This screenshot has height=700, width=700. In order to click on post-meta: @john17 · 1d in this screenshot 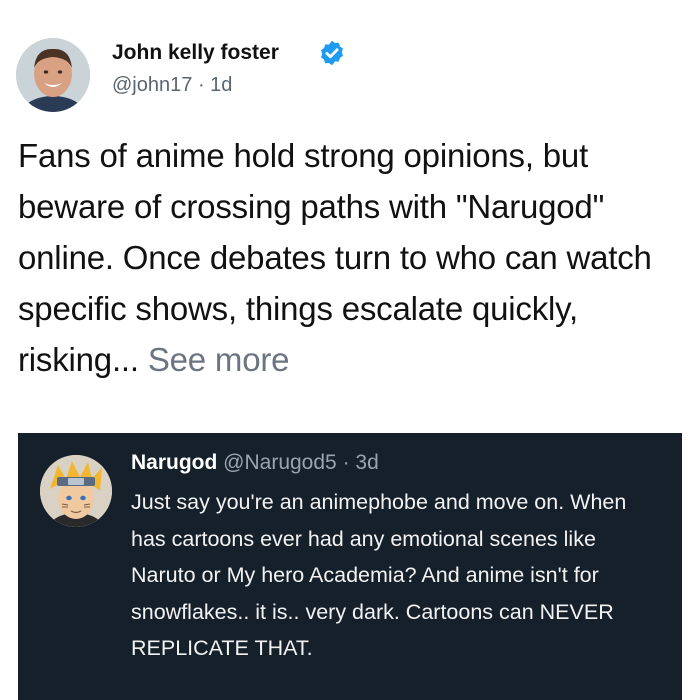, I will do `click(172, 85)`.